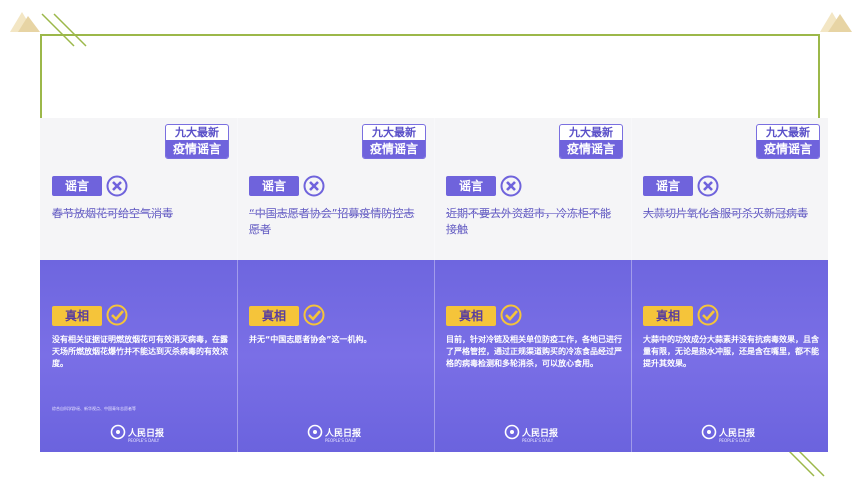 The image size is (860, 484). Describe the element at coordinates (430, 35) in the screenshot. I see `frame-top` at that location.